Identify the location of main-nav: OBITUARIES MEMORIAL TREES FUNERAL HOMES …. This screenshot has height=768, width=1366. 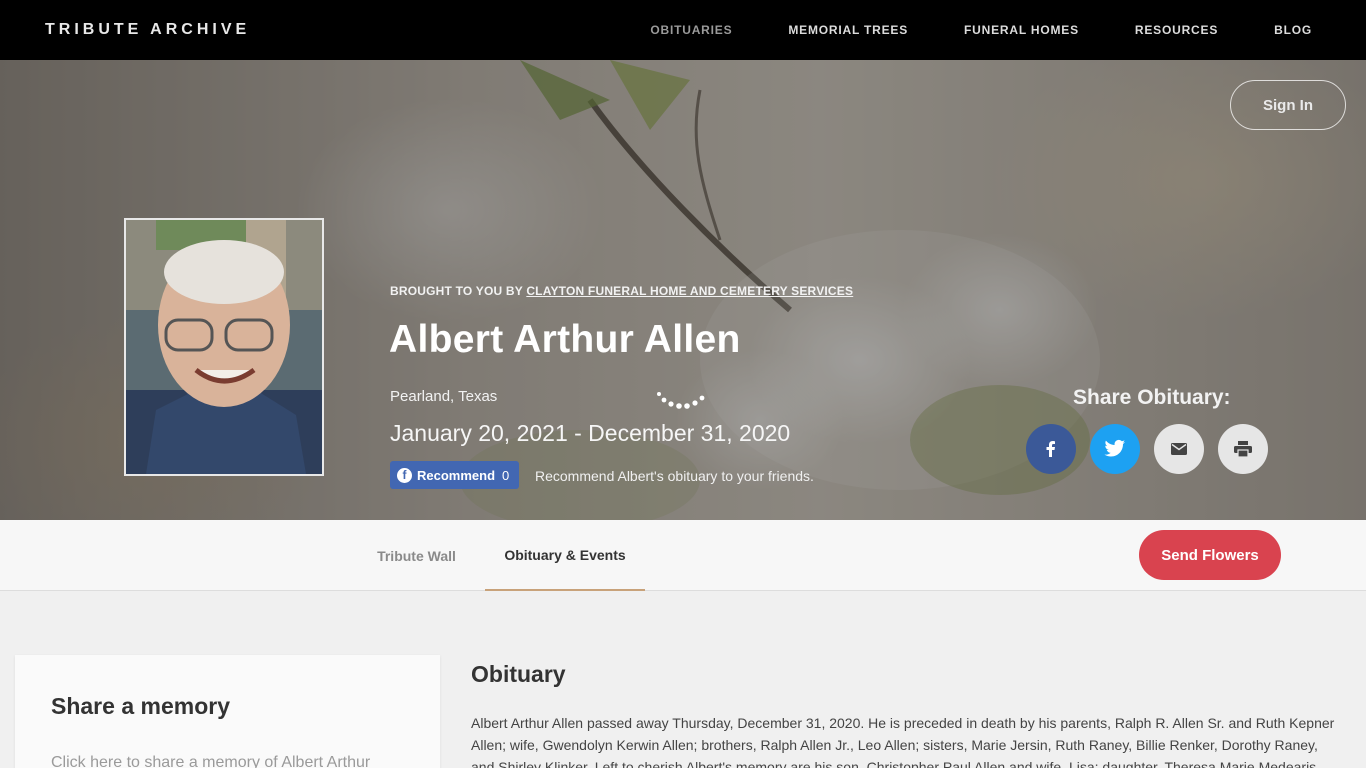
(981, 30).